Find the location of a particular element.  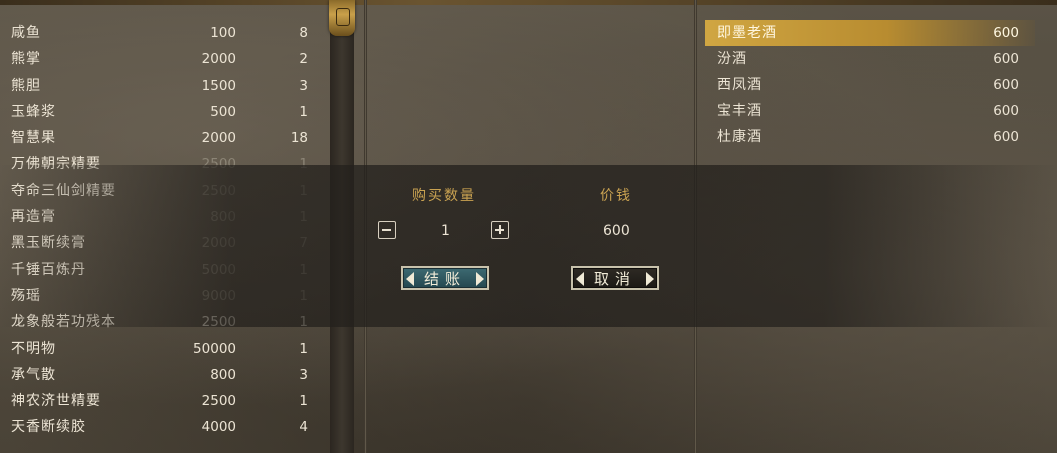

item-price: 4000 is located at coordinates (218, 427).